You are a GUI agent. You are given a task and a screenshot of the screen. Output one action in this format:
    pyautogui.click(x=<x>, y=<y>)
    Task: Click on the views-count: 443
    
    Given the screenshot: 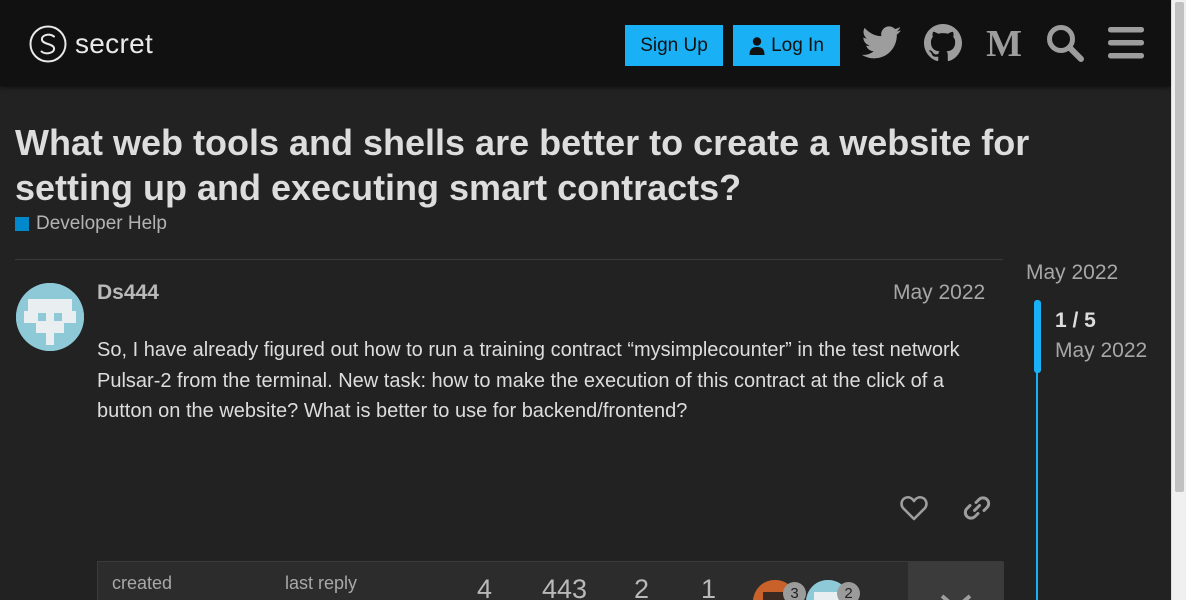 What is the action you would take?
    pyautogui.click(x=565, y=587)
    